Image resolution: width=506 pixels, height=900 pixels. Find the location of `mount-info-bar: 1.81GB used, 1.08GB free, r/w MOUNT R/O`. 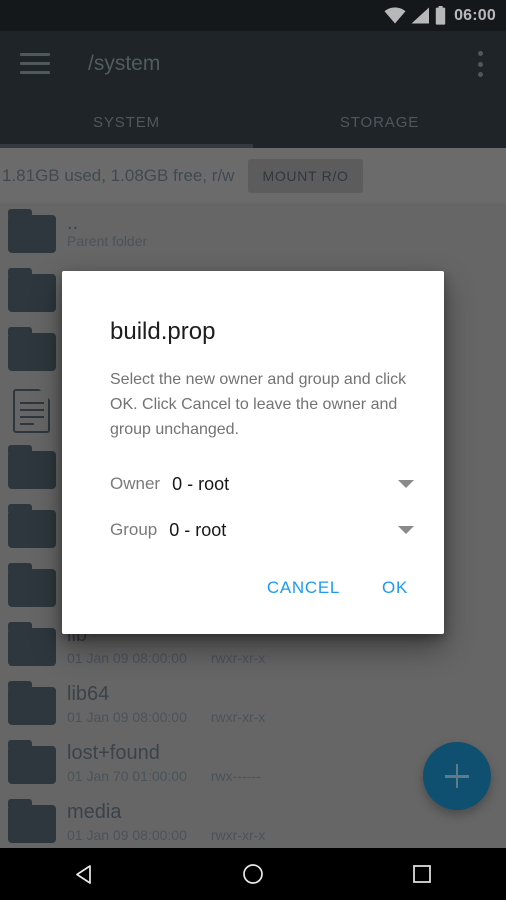

mount-info-bar: 1.81GB used, 1.08GB free, r/w MOUNT R/O is located at coordinates (253, 175).